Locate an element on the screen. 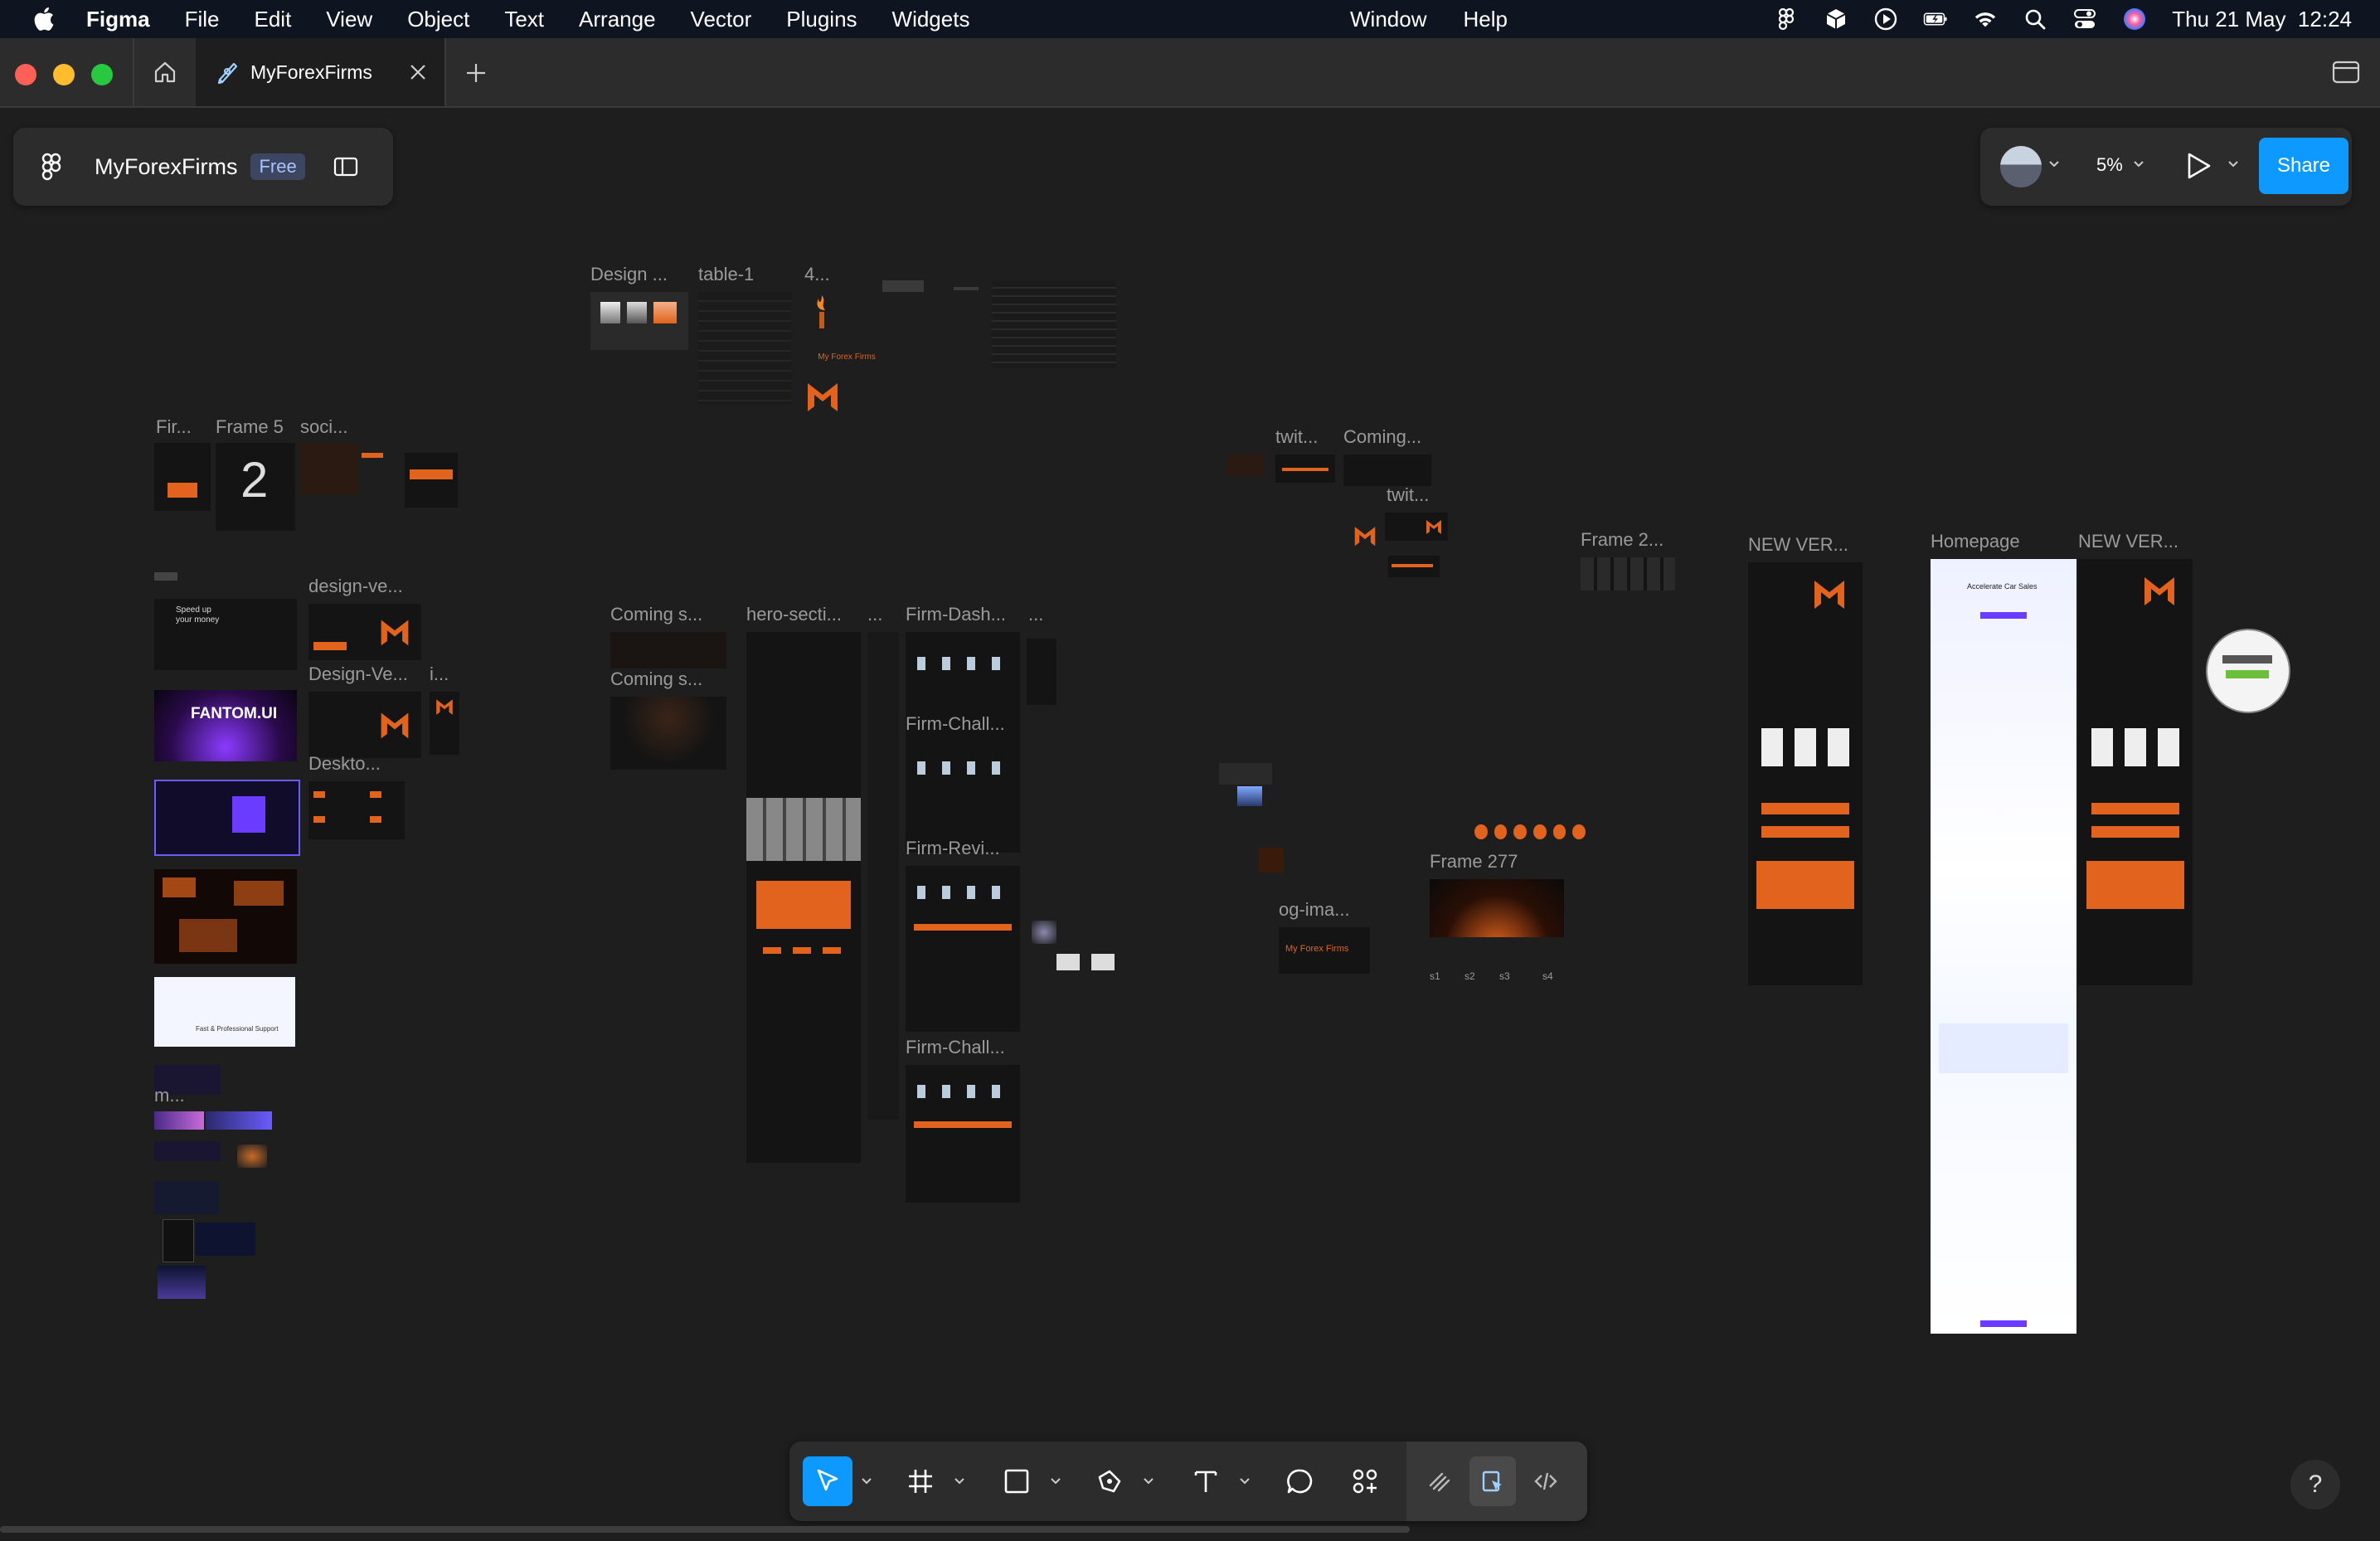 This screenshot has width=2380, height=1541. menu-object: Object is located at coordinates (438, 20).